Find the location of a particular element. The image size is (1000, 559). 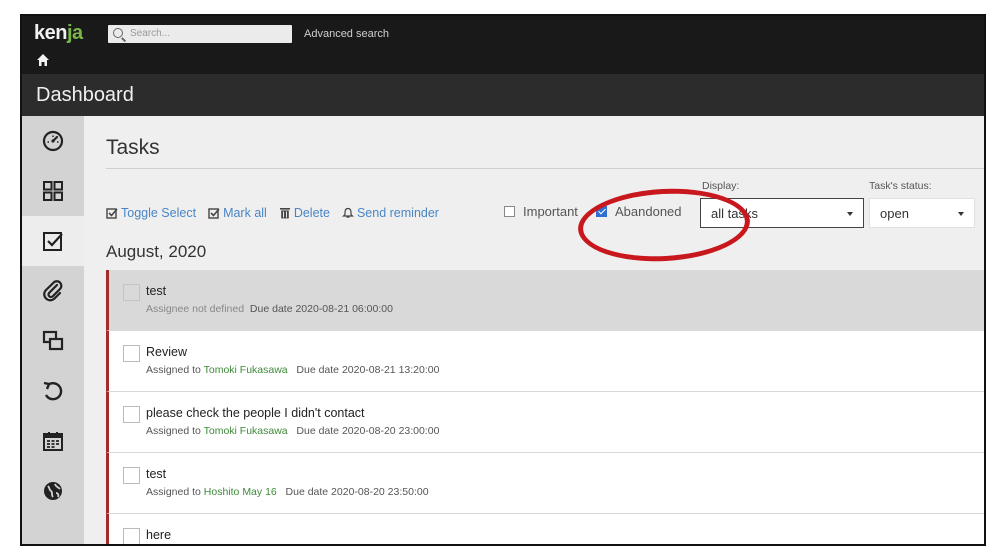

sidebar-item-history is located at coordinates (53, 391).